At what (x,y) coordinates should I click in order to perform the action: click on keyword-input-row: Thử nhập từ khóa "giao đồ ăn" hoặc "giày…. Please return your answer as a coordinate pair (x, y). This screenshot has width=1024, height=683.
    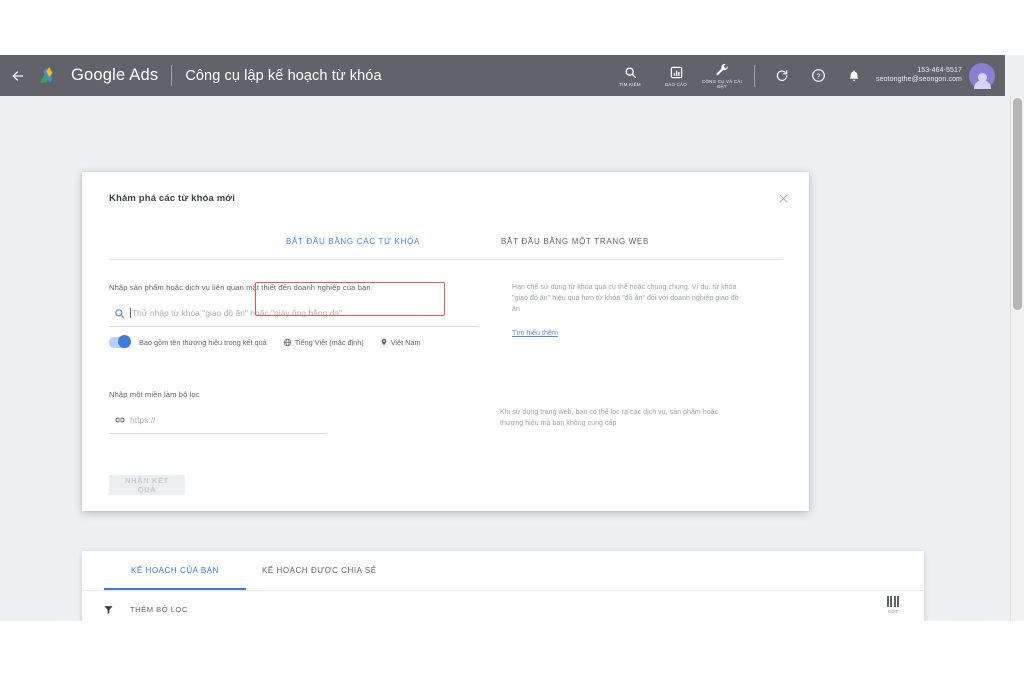
    Looking at the image, I should click on (294, 313).